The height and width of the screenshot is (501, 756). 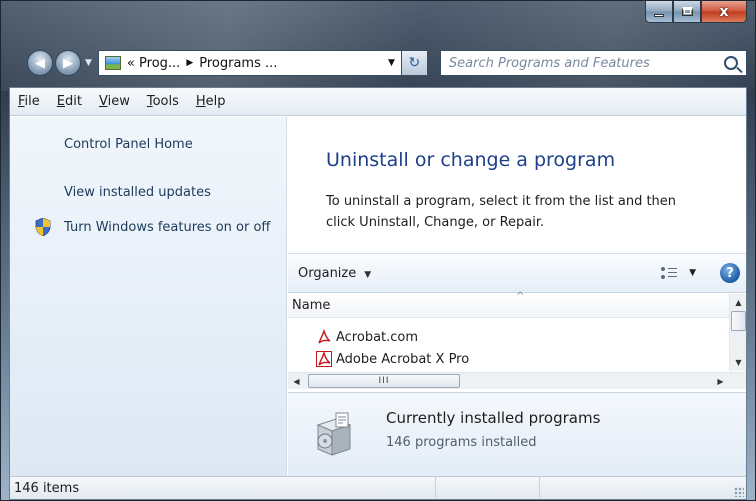 What do you see at coordinates (324, 336) in the screenshot?
I see `acrobat-icon` at bounding box center [324, 336].